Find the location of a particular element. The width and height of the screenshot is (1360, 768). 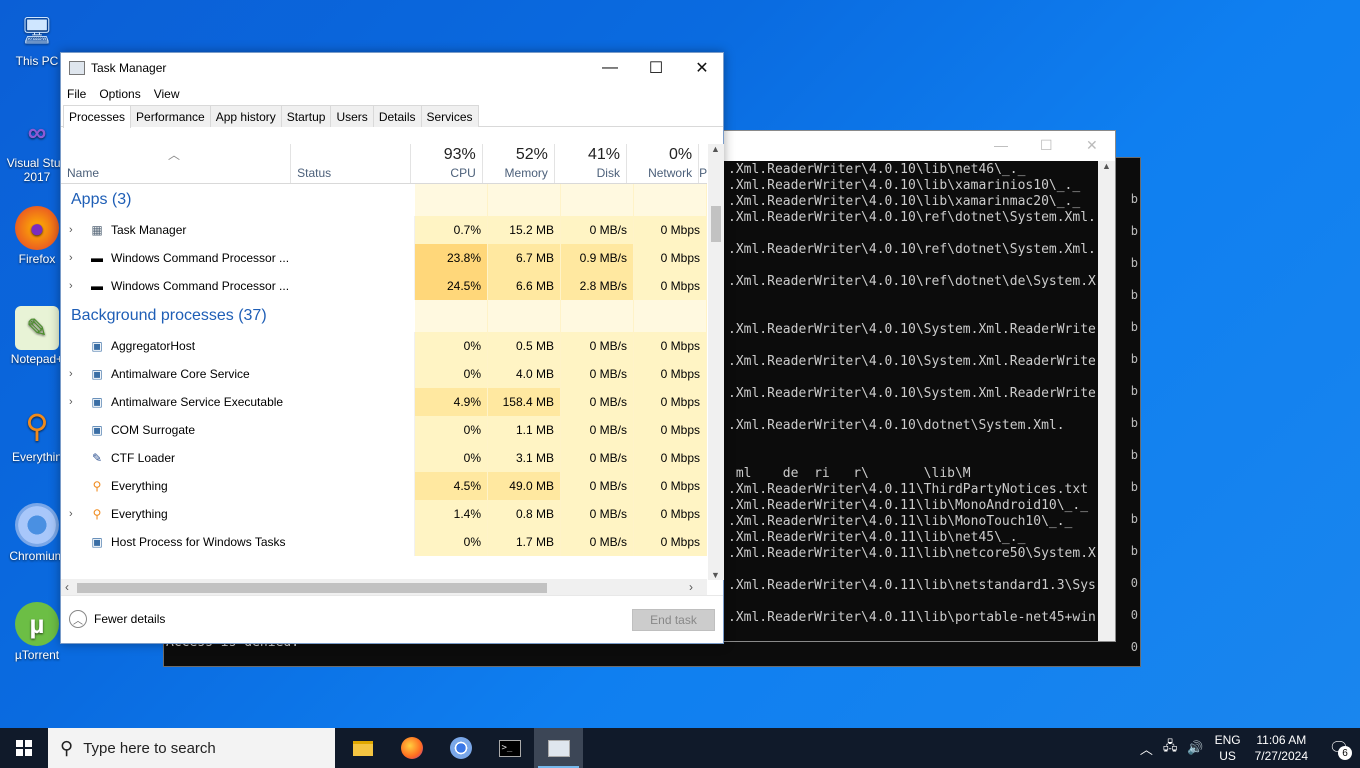

column-header-network: 0% Network is located at coordinates (663, 163).